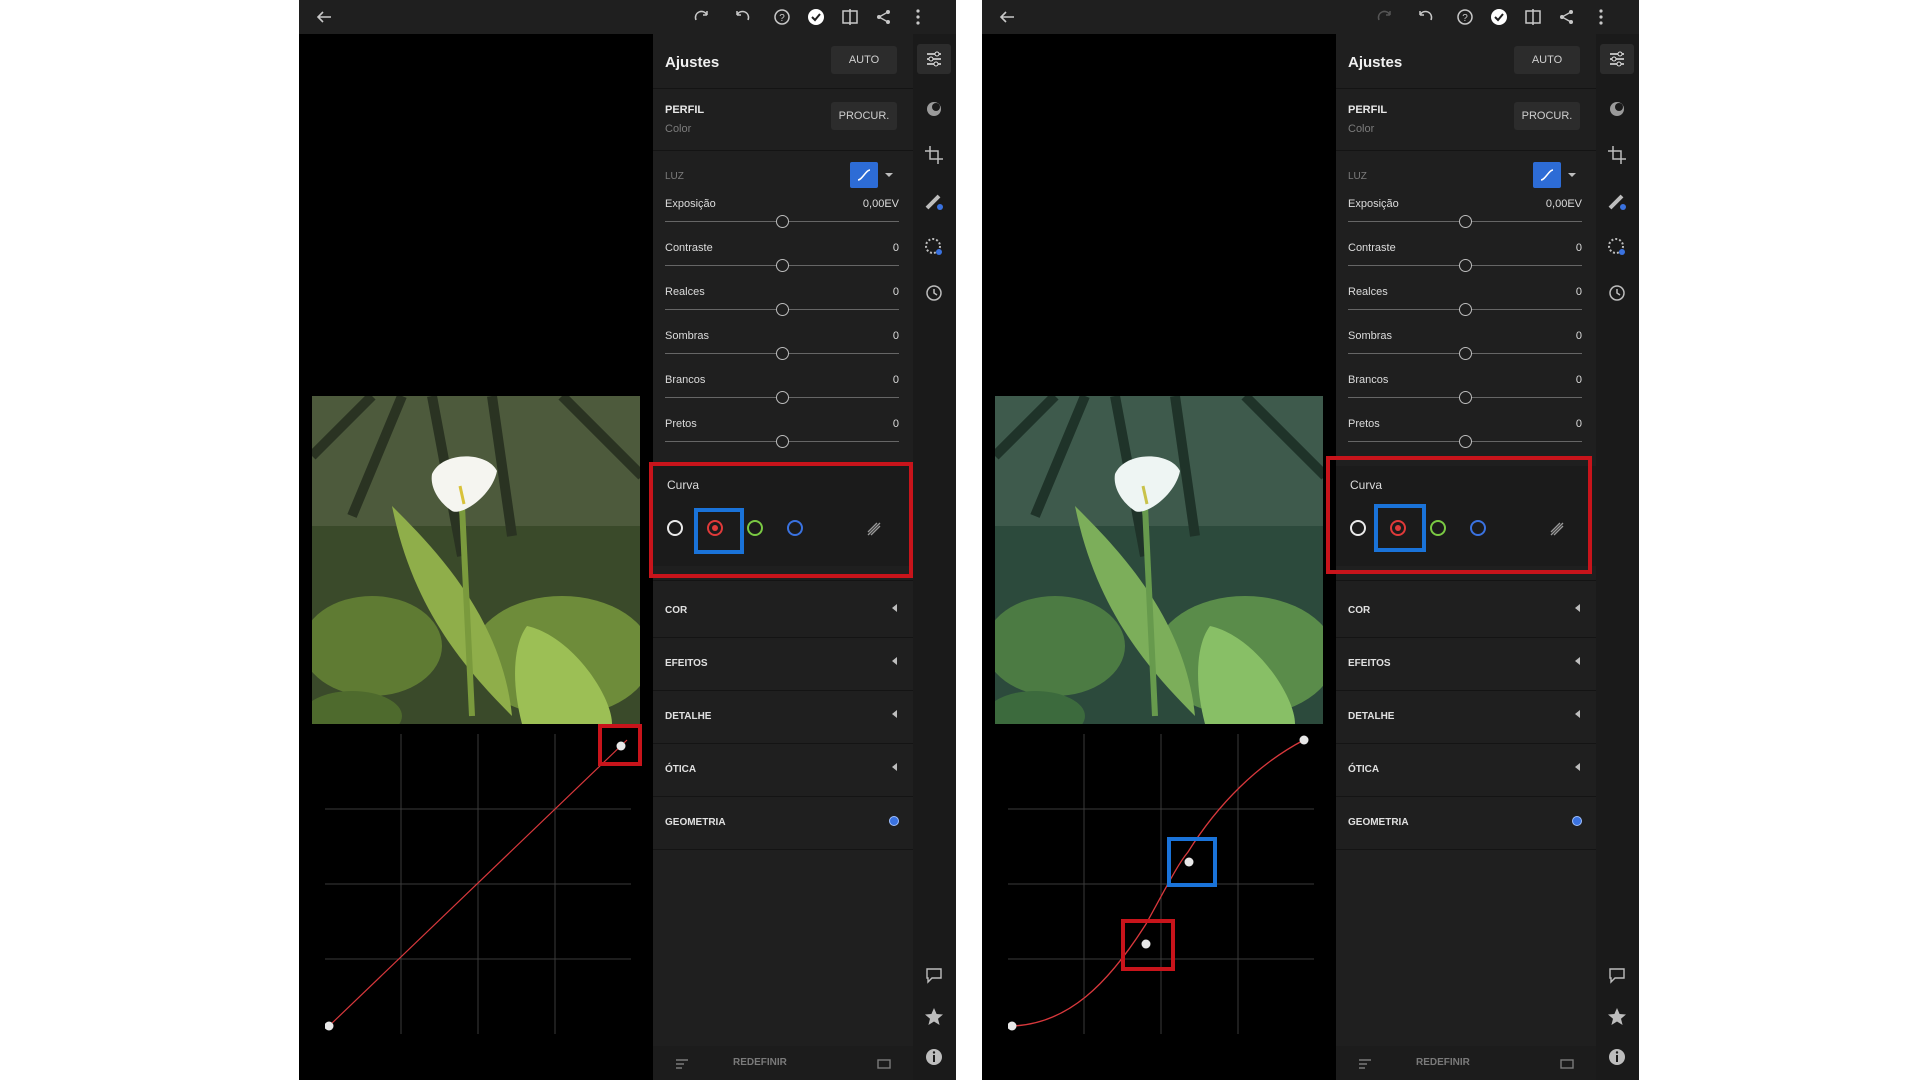 Image resolution: width=1920 pixels, height=1080 pixels. What do you see at coordinates (895, 424) in the screenshot?
I see `slider-value-pretos: 0` at bounding box center [895, 424].